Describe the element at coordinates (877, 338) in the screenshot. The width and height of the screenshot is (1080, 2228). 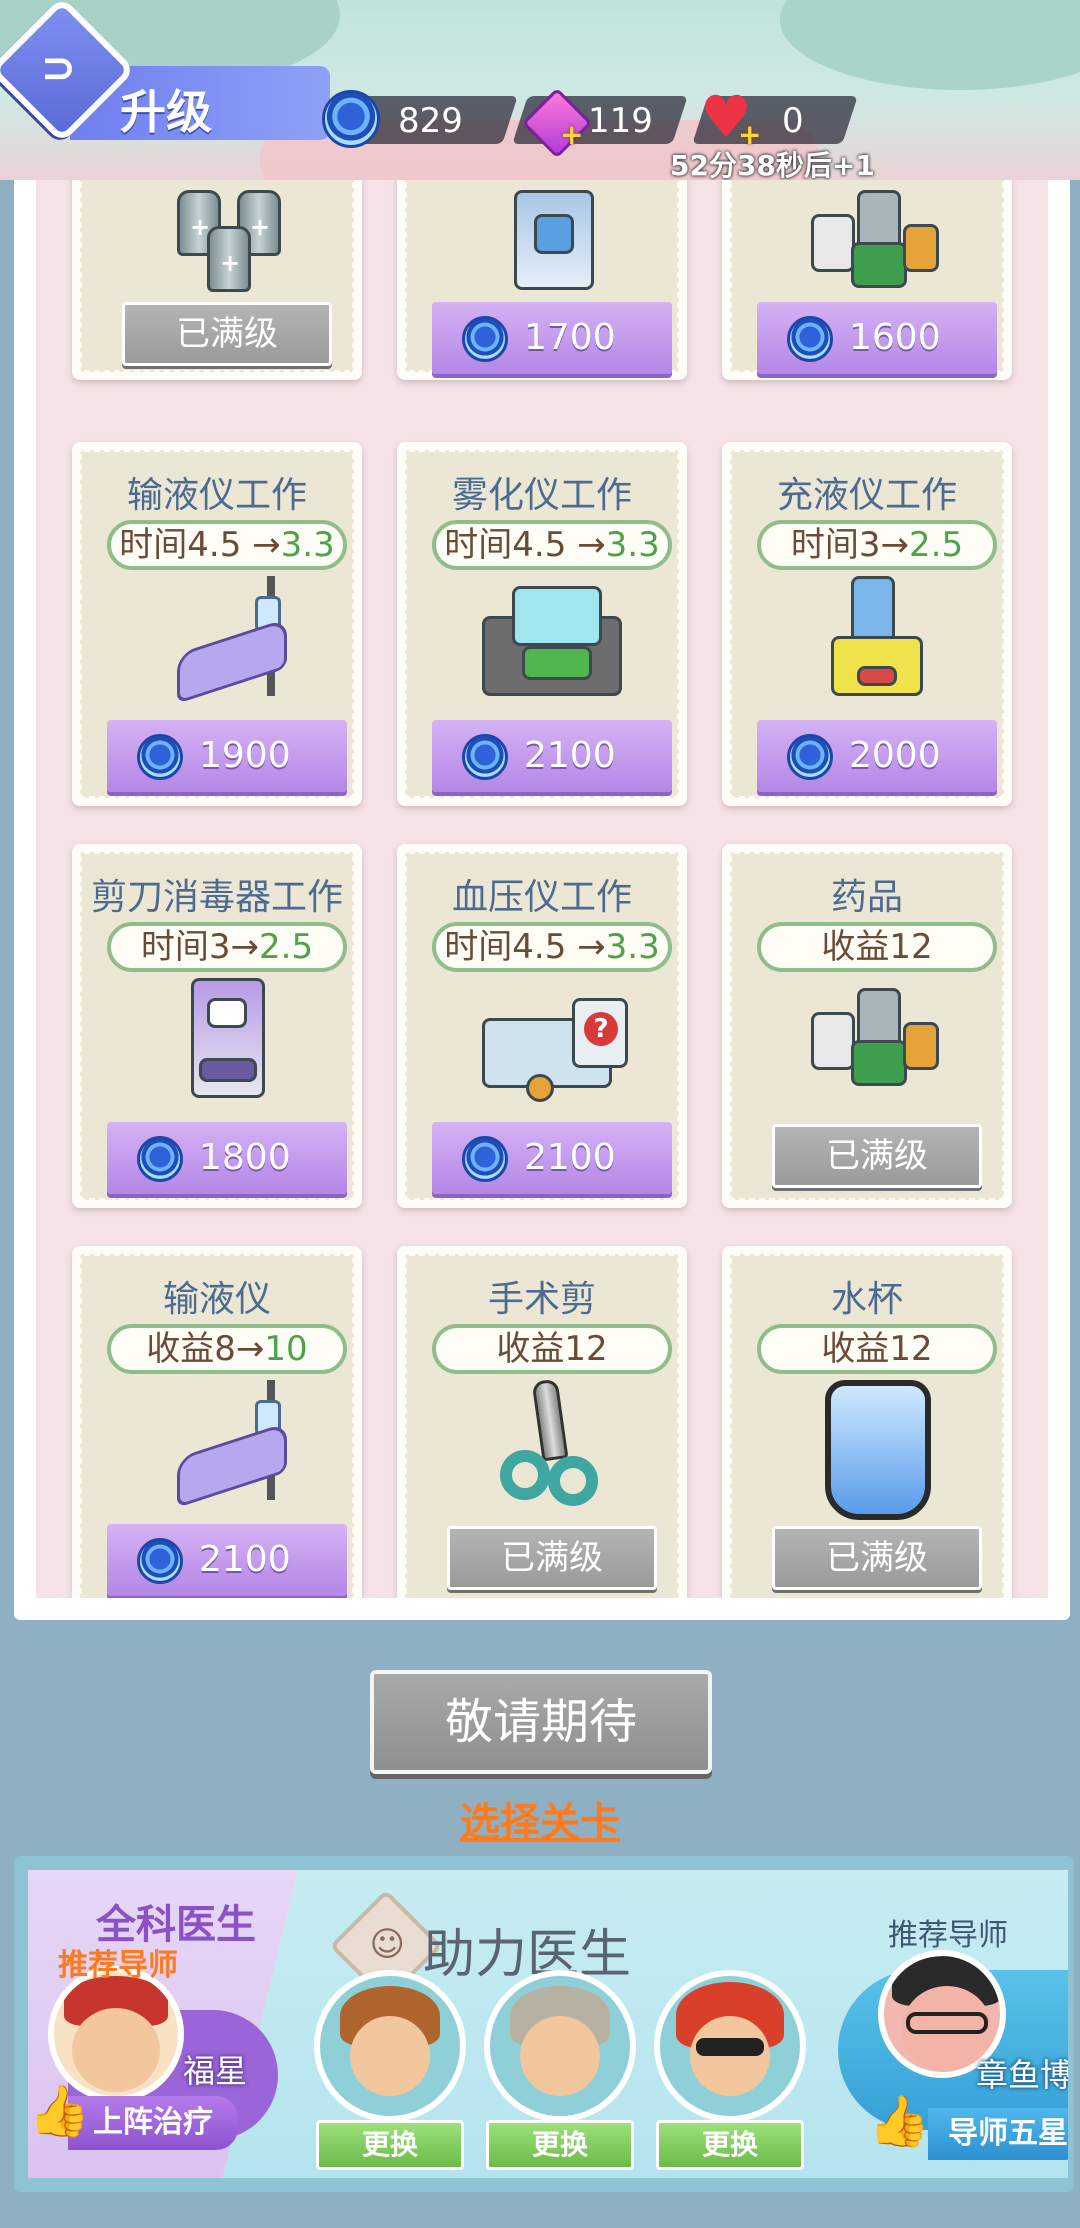
I see `upgrade-price-button: 1600` at that location.